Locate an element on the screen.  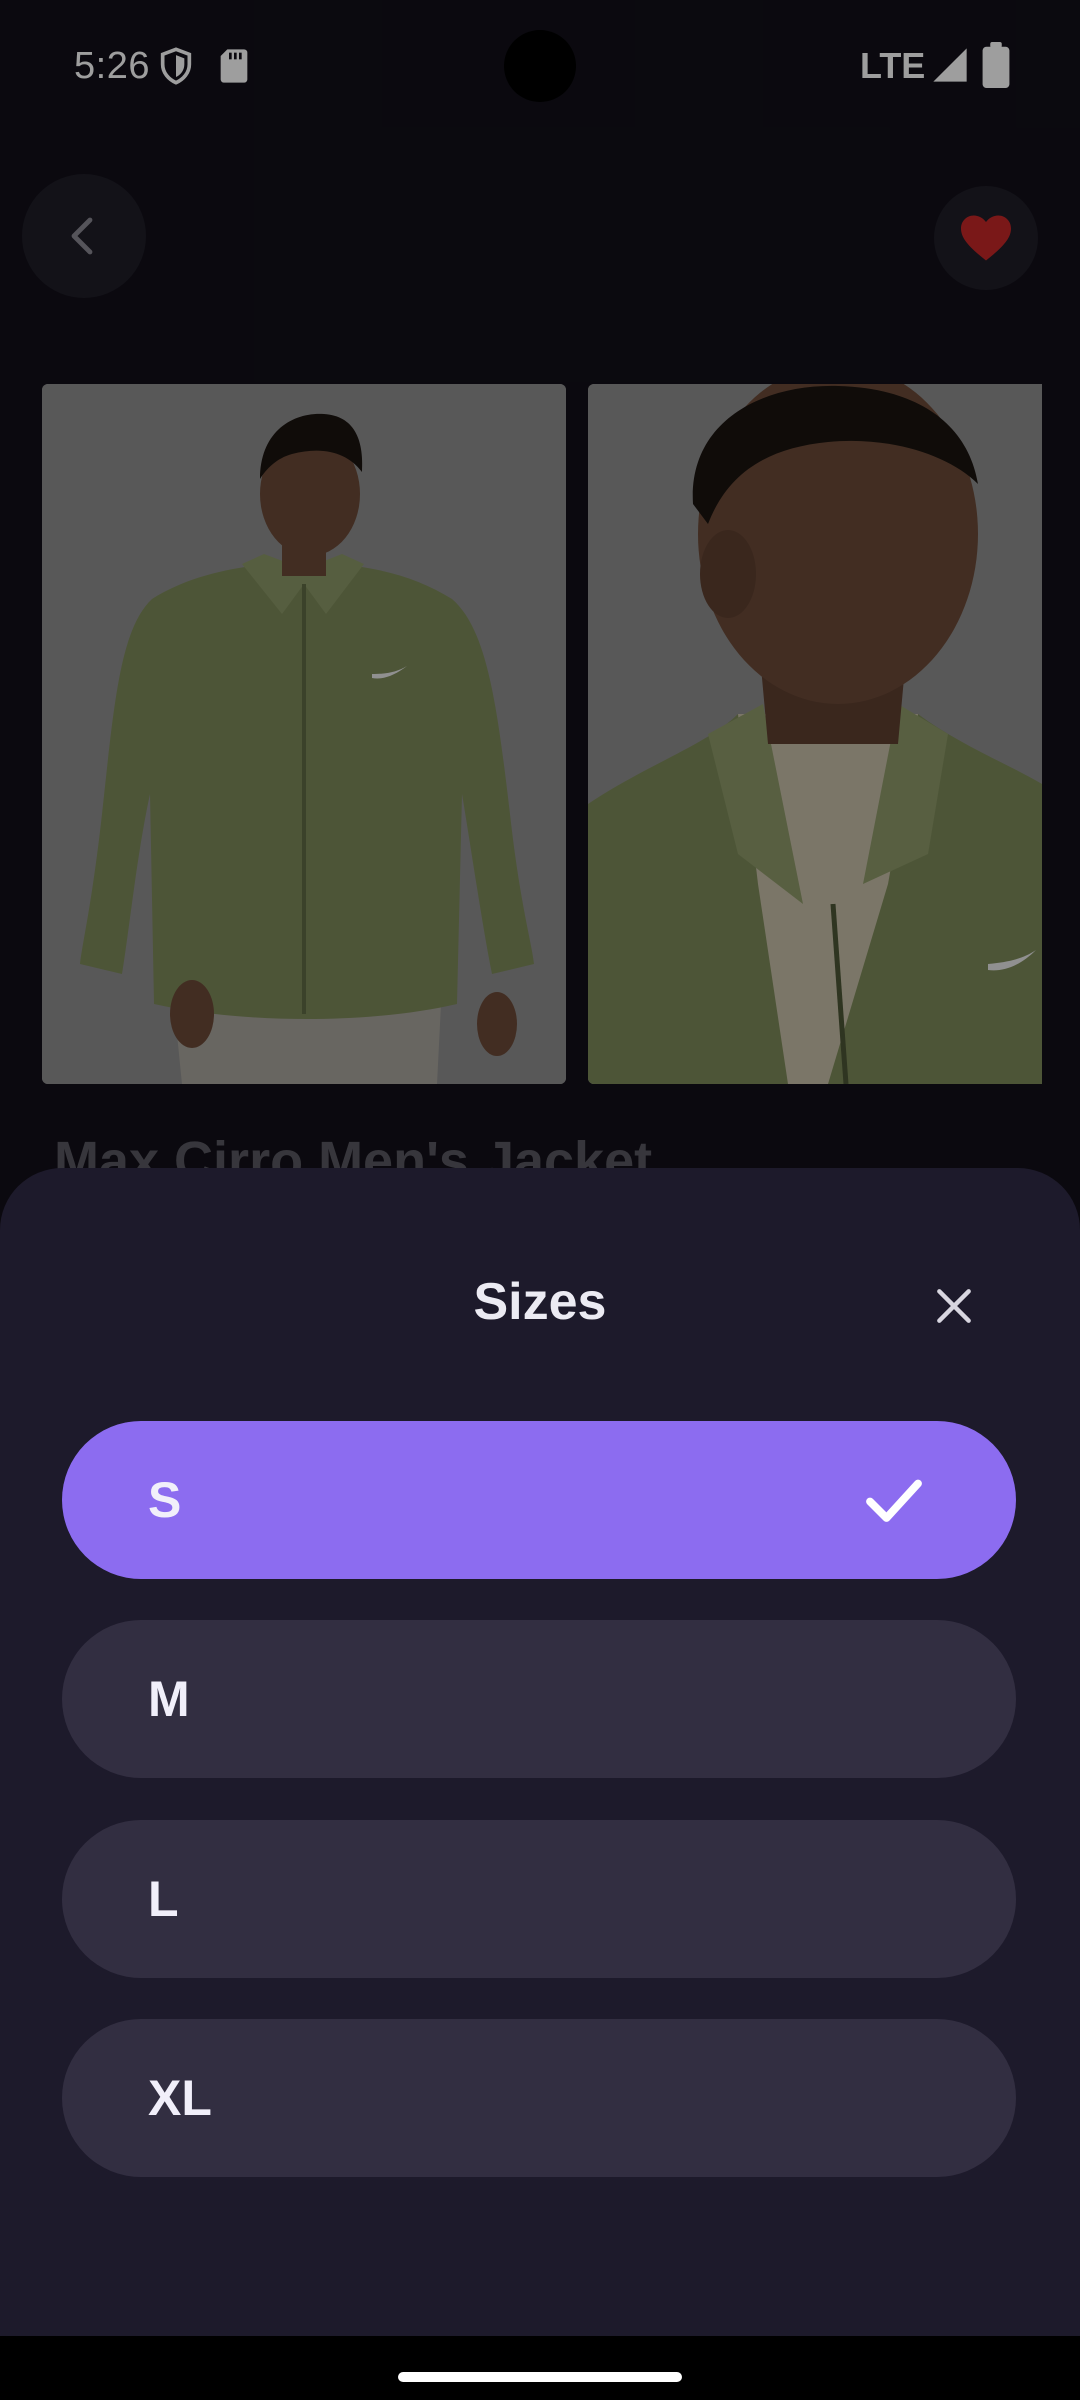
size-label: S is located at coordinates (165, 1500).